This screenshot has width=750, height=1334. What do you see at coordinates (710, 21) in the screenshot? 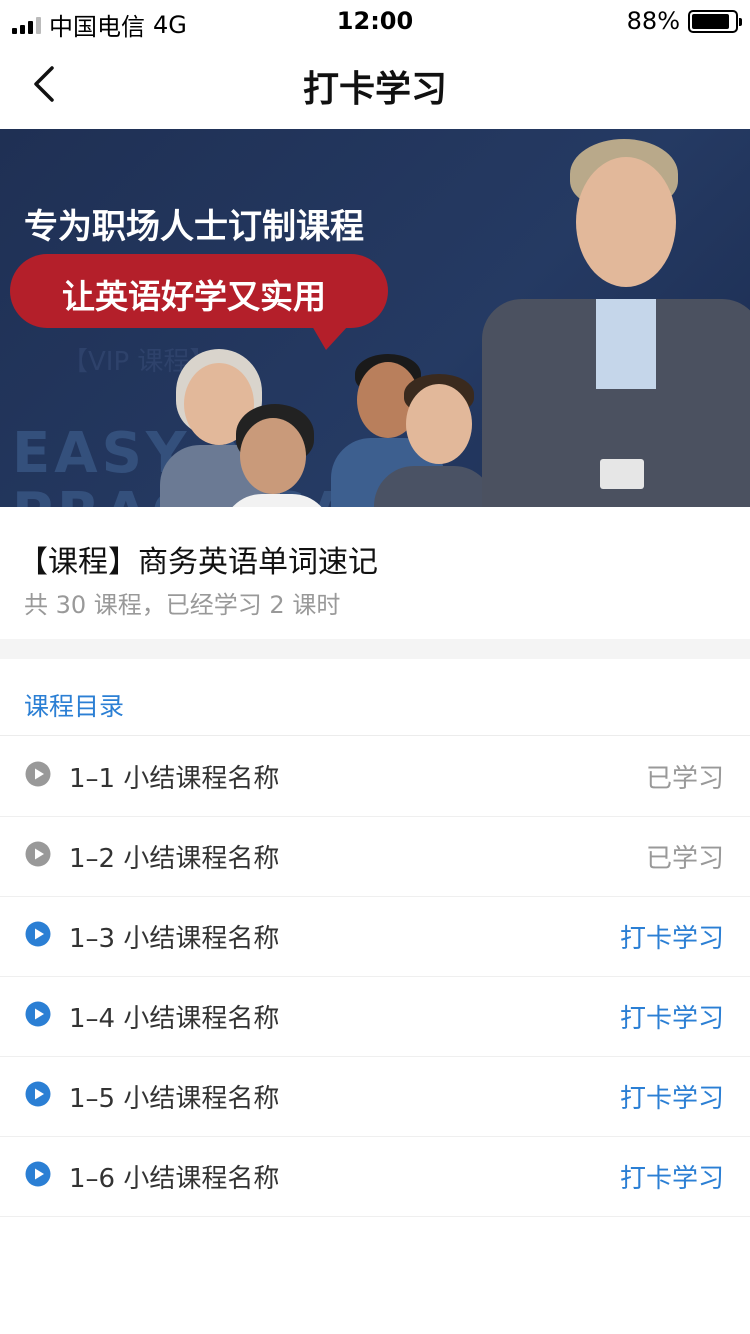
I see `battery-level` at bounding box center [710, 21].